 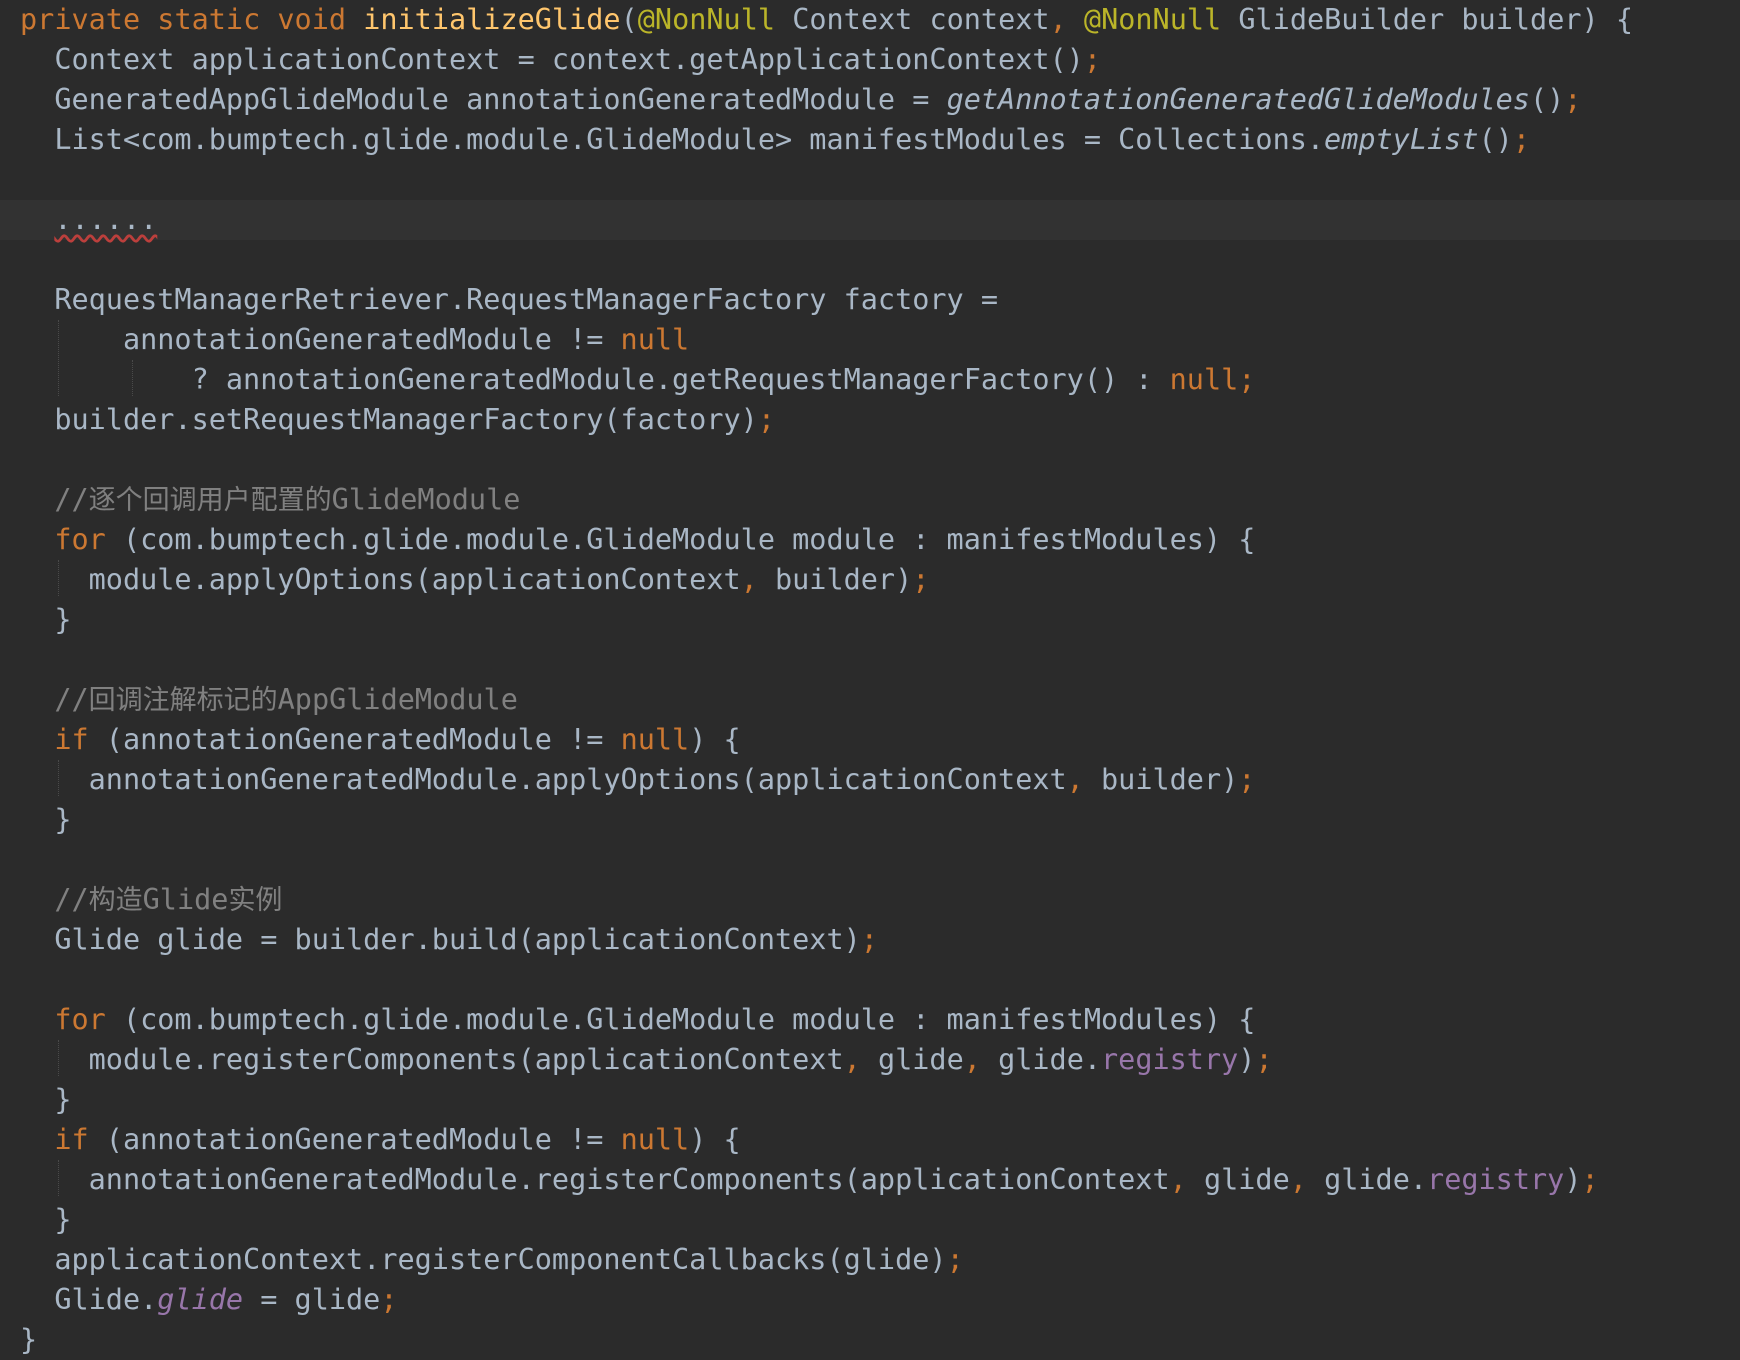 I want to click on code-token: 构造, so click(x=115, y=900).